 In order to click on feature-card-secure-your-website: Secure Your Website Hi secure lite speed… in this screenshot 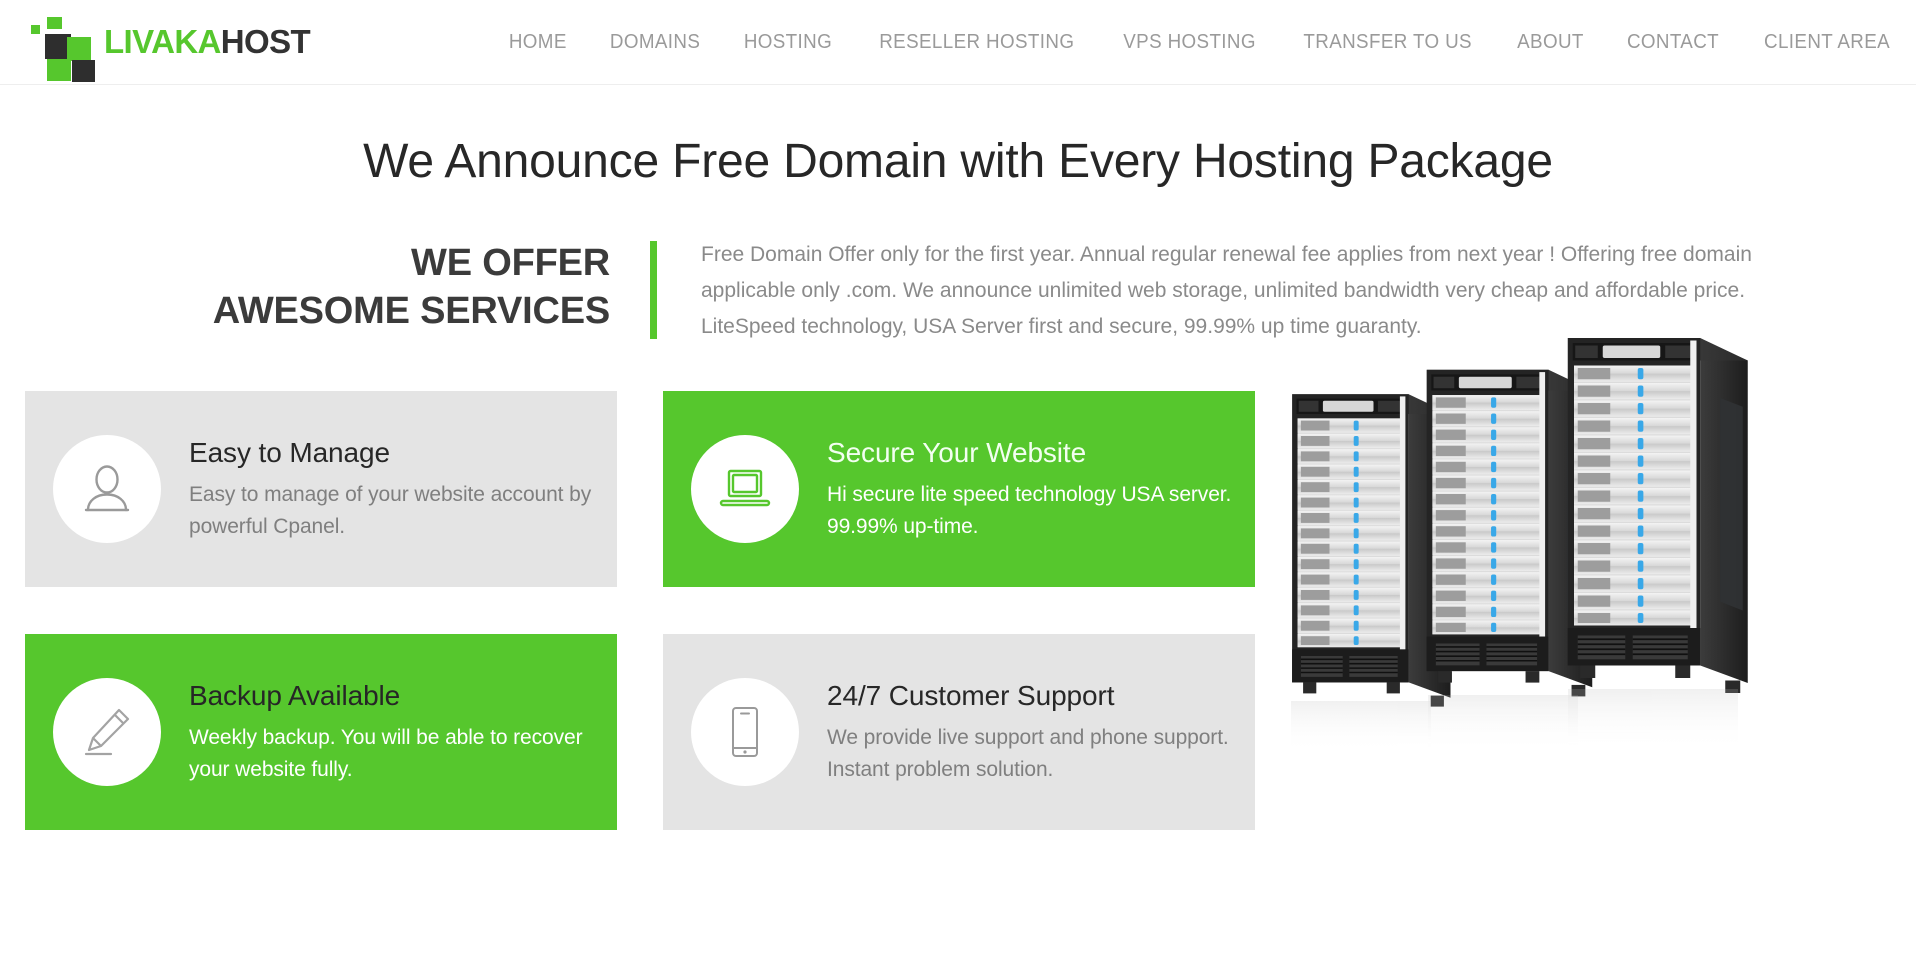, I will do `click(959, 489)`.